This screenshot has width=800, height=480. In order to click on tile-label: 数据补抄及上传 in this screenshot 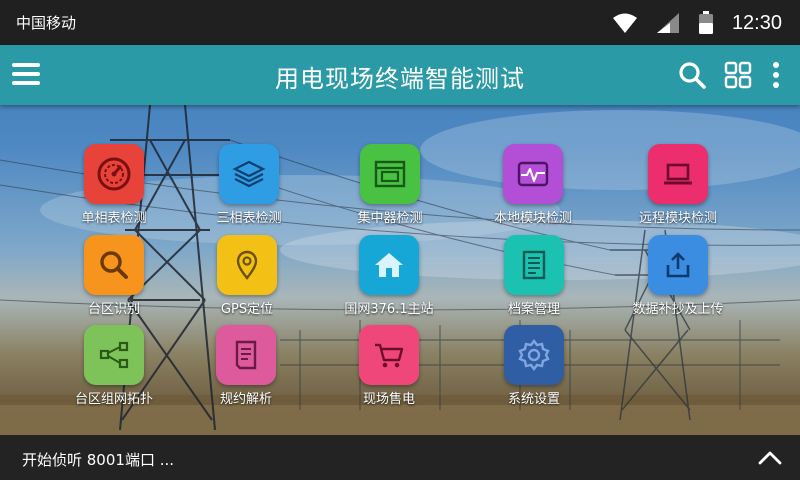, I will do `click(678, 309)`.